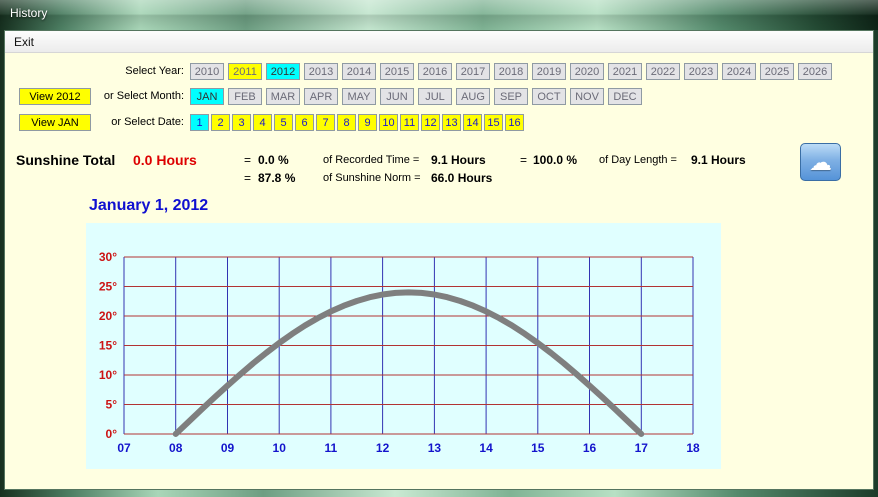 This screenshot has width=878, height=497. I want to click on date-button-9: 9, so click(367, 122).